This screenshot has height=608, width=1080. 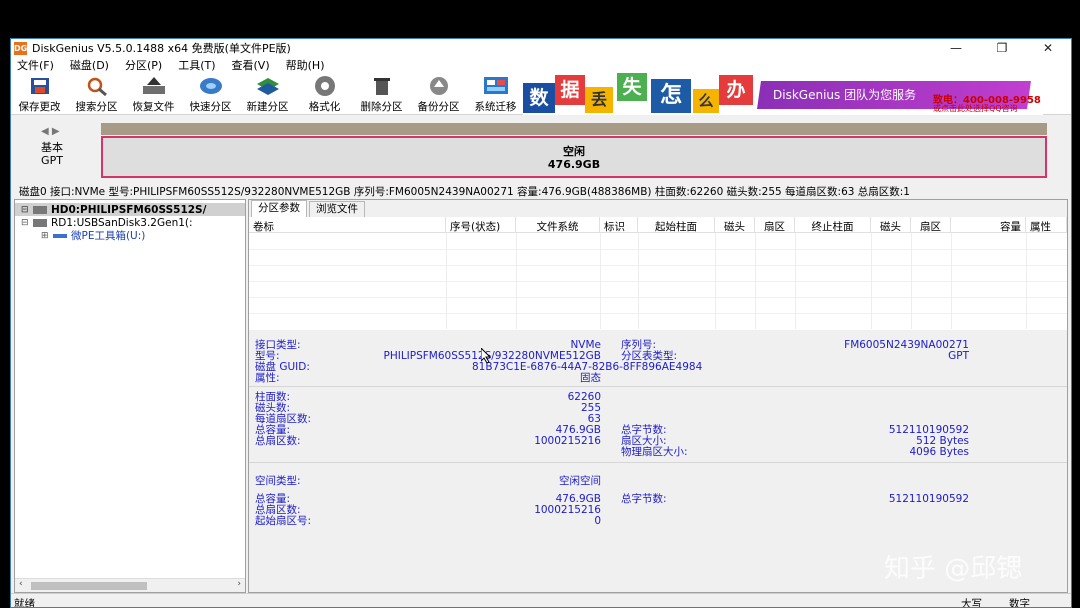 What do you see at coordinates (210, 93) in the screenshot?
I see `quick-partition-button: 快速分区` at bounding box center [210, 93].